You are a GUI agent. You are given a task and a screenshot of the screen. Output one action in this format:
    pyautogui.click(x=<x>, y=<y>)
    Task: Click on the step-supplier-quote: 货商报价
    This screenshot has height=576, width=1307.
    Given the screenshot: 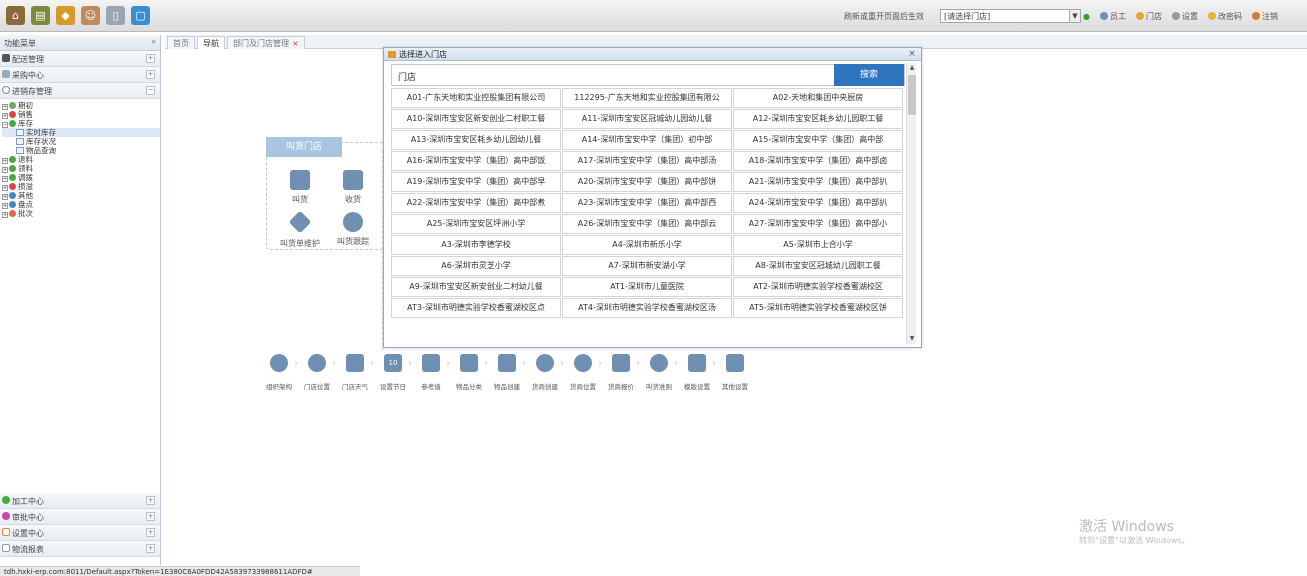 What is the action you would take?
    pyautogui.click(x=621, y=372)
    